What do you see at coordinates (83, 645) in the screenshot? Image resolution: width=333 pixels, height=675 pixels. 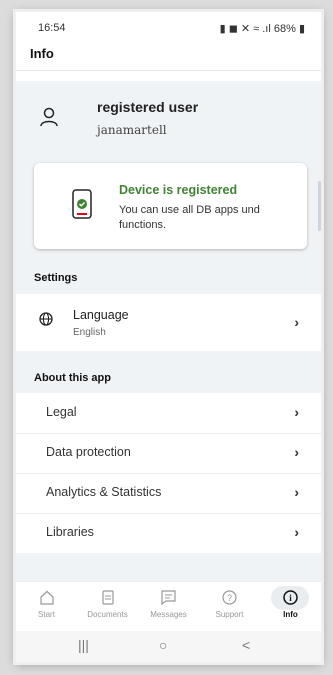 I see `recents-button: |||` at bounding box center [83, 645].